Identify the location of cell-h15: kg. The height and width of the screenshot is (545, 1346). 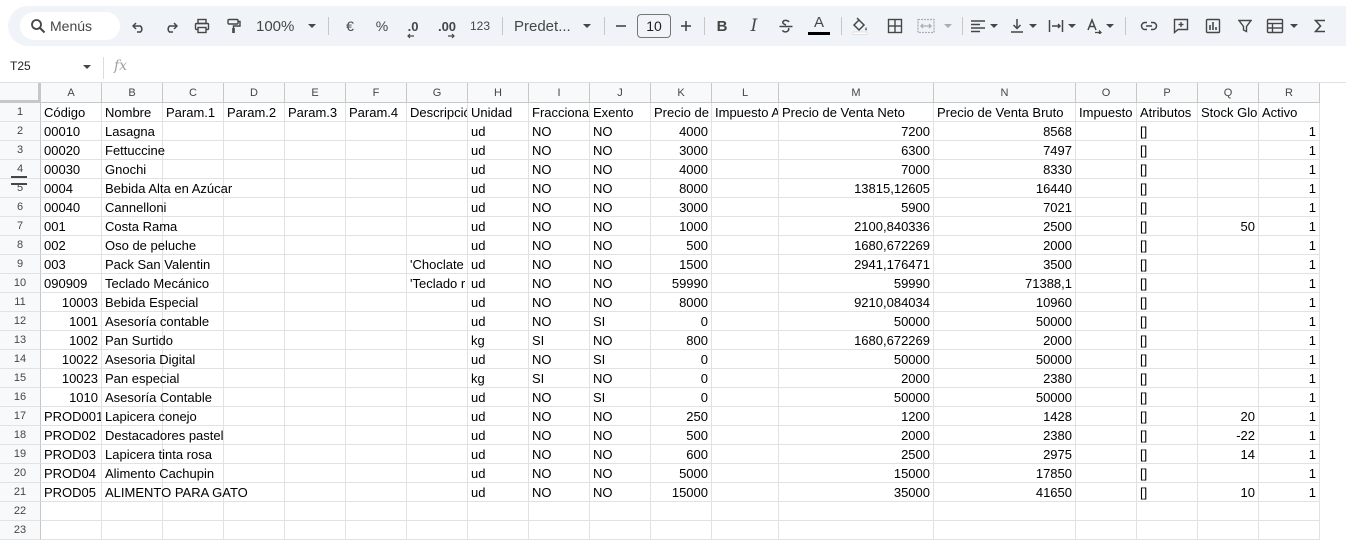
(498, 378).